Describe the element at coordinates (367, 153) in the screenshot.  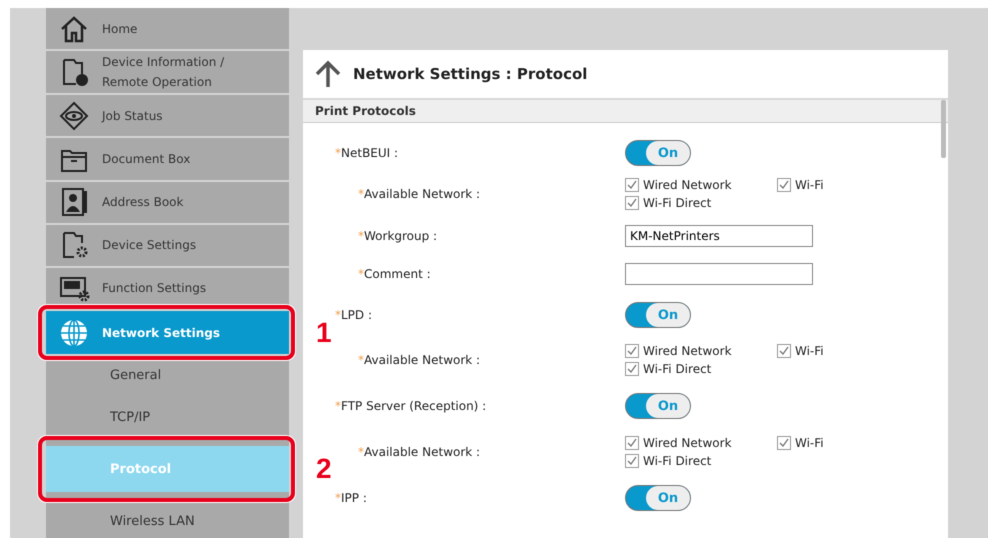
I see `field-label: *NetBEUI :` at that location.